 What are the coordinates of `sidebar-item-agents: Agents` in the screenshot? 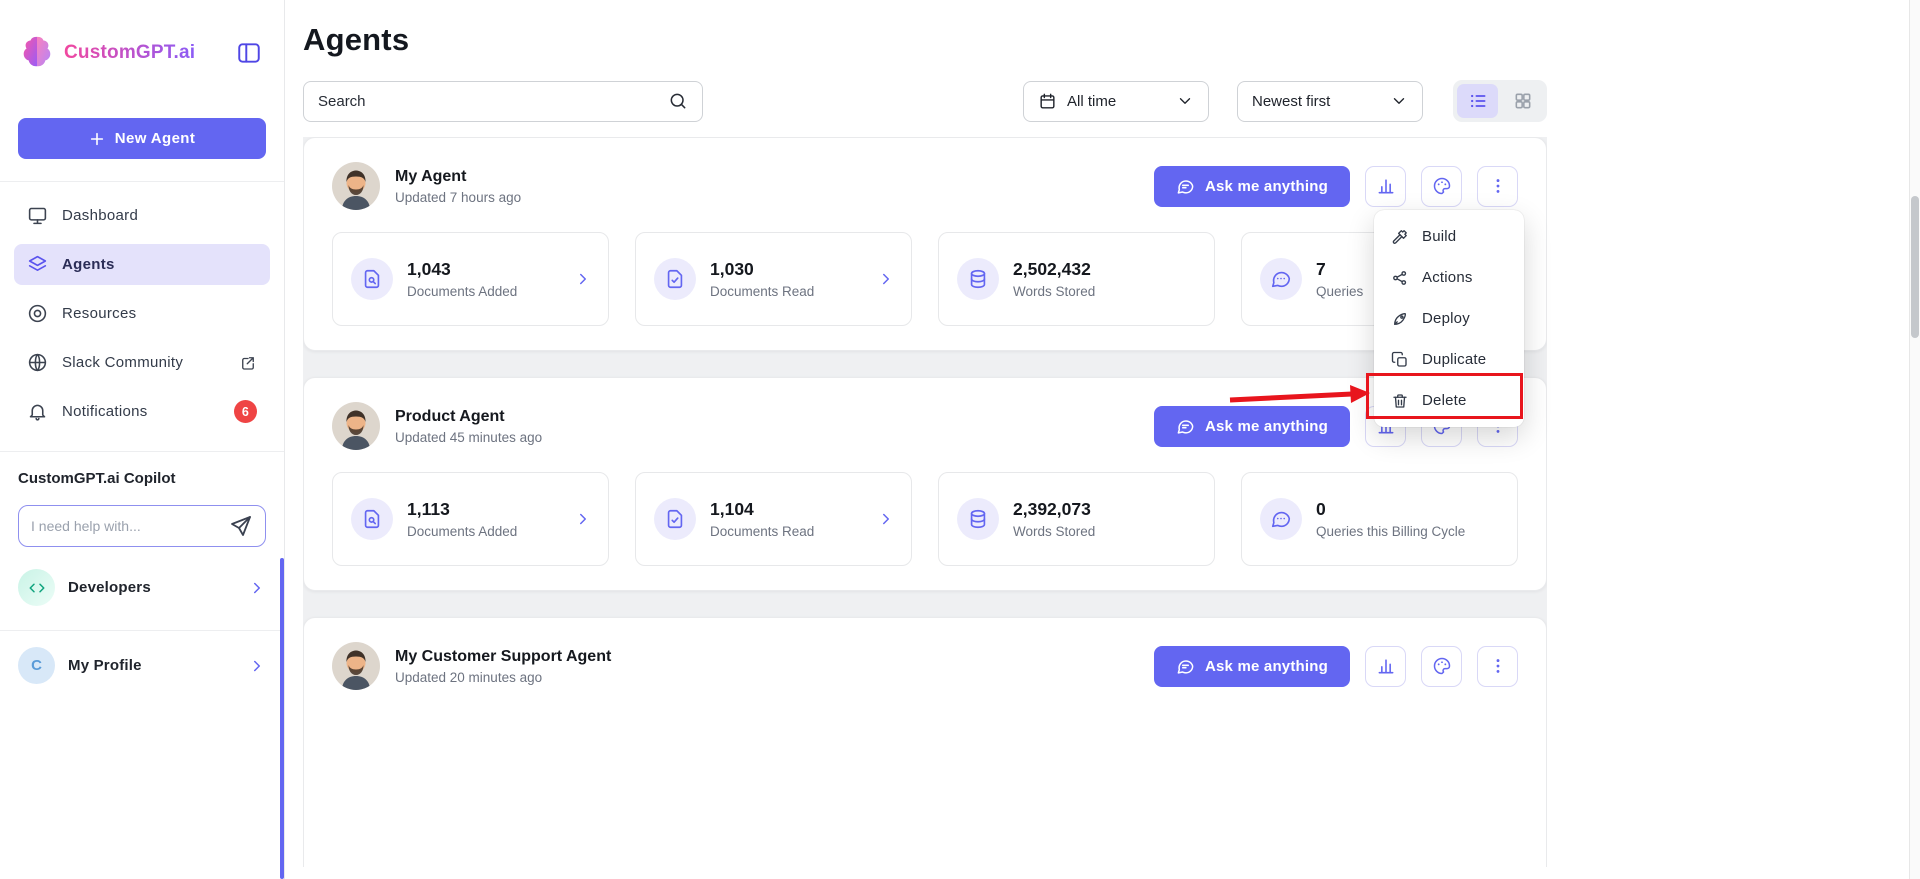 It's located at (142, 264).